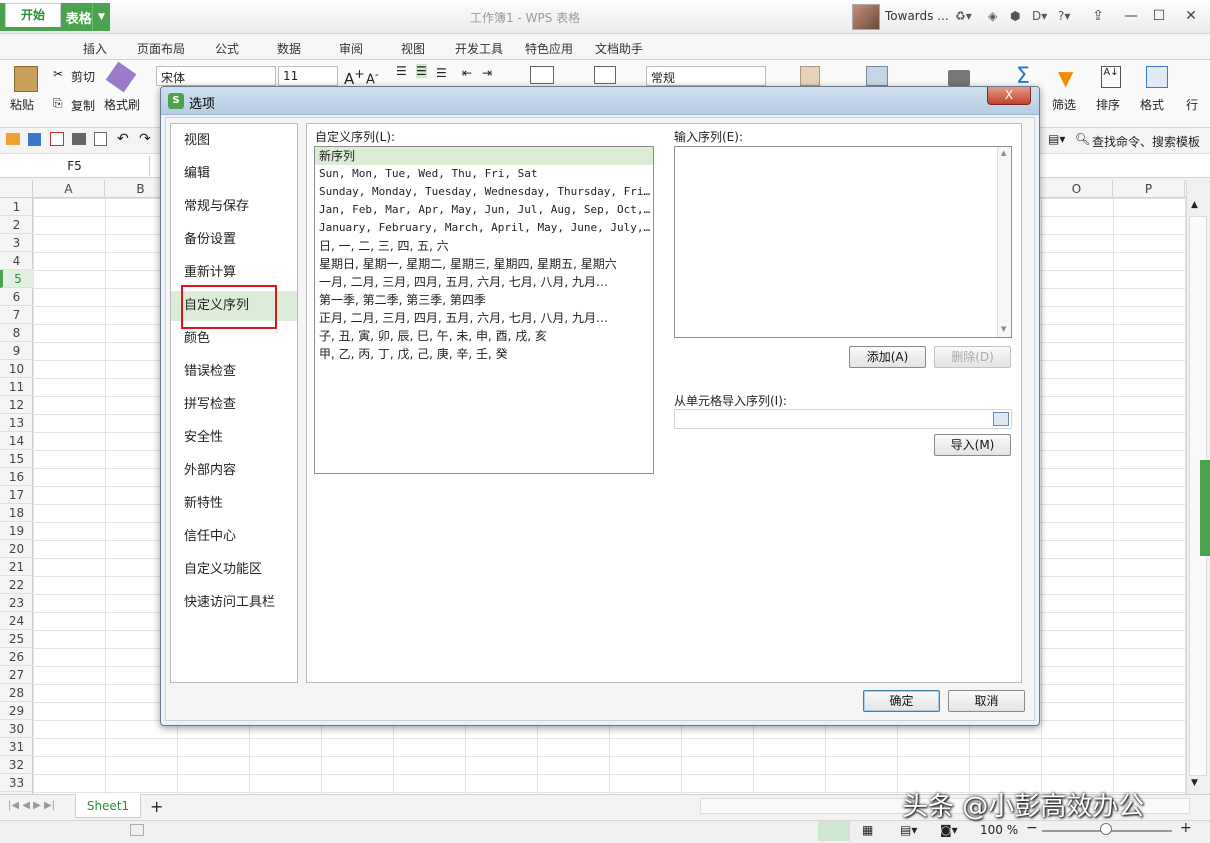  I want to click on import-range-input, so click(843, 419).